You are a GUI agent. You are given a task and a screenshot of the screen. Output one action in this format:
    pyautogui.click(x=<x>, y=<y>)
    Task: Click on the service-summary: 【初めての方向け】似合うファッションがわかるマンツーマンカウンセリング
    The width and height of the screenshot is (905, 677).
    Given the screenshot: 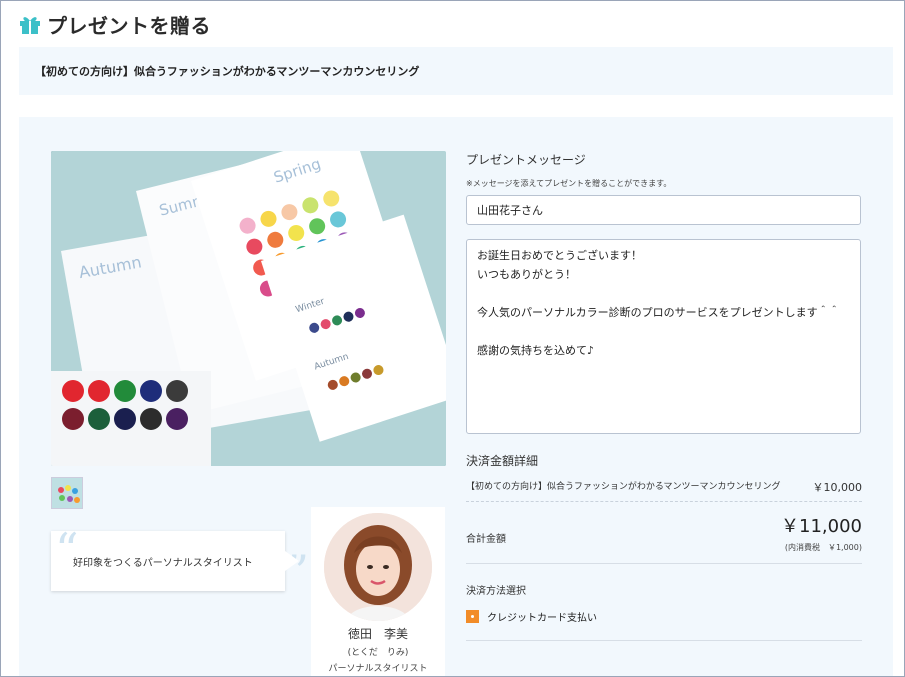 What is the action you would take?
    pyautogui.click(x=456, y=71)
    